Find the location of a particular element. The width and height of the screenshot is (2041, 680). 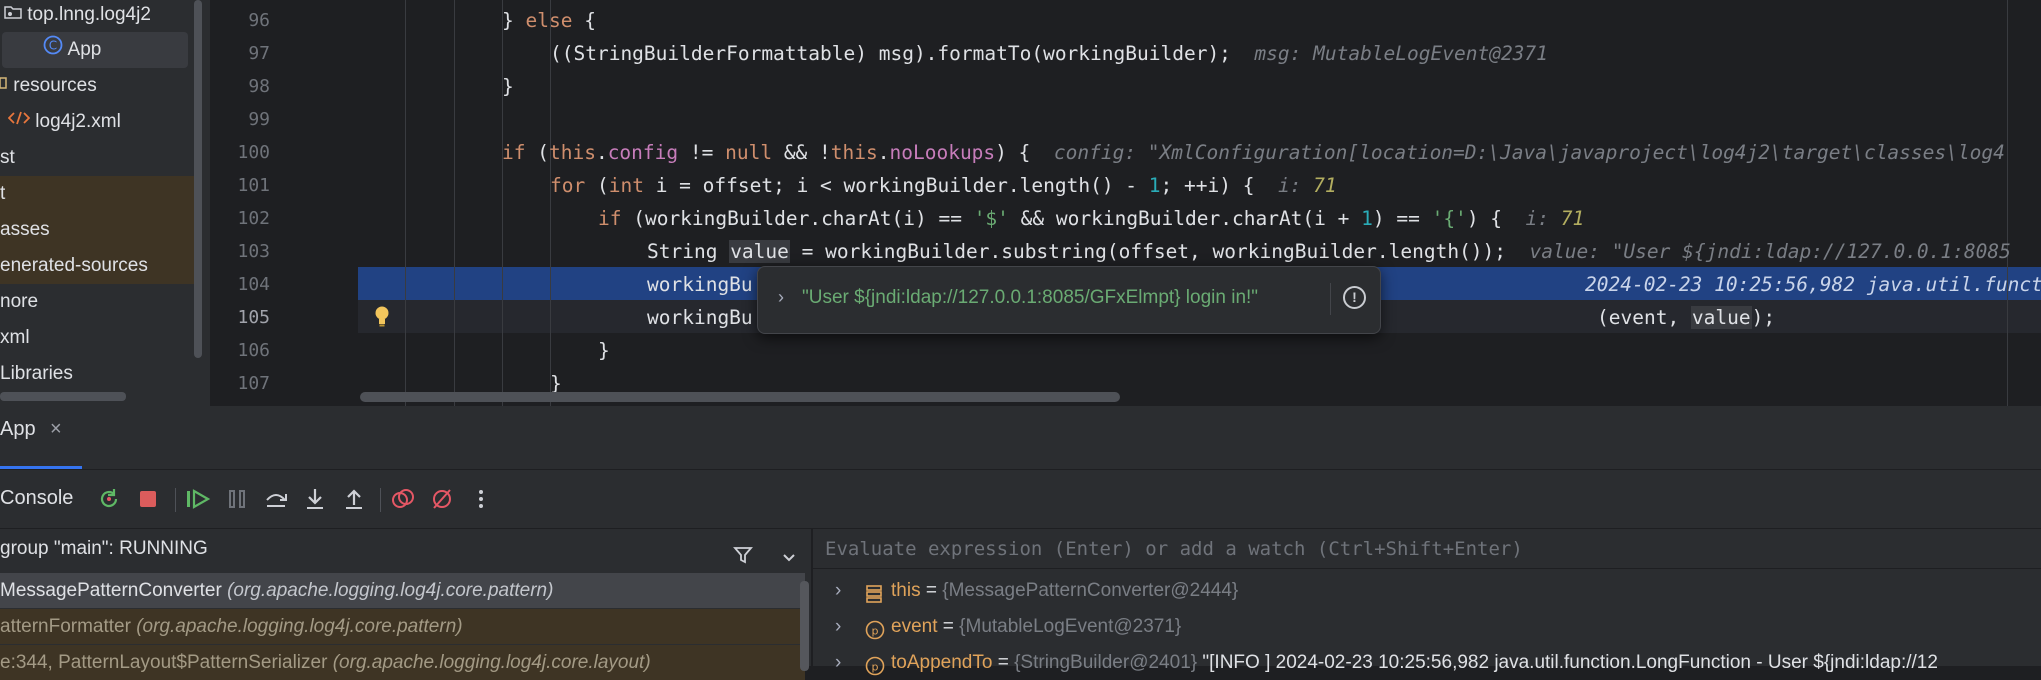

line-number: 103 is located at coordinates (253, 251).